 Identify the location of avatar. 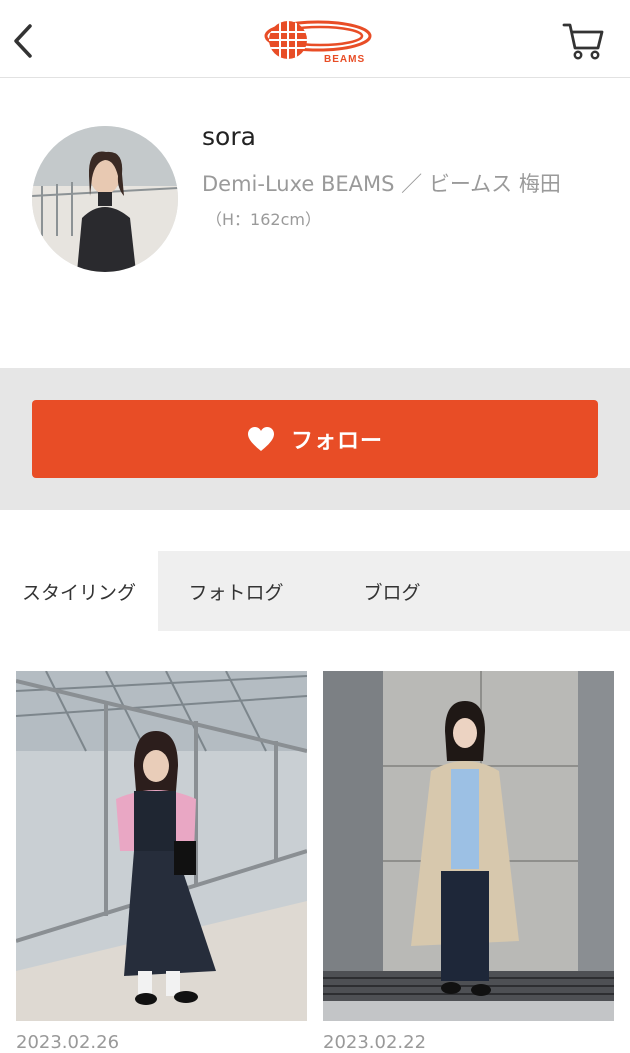
(105, 199).